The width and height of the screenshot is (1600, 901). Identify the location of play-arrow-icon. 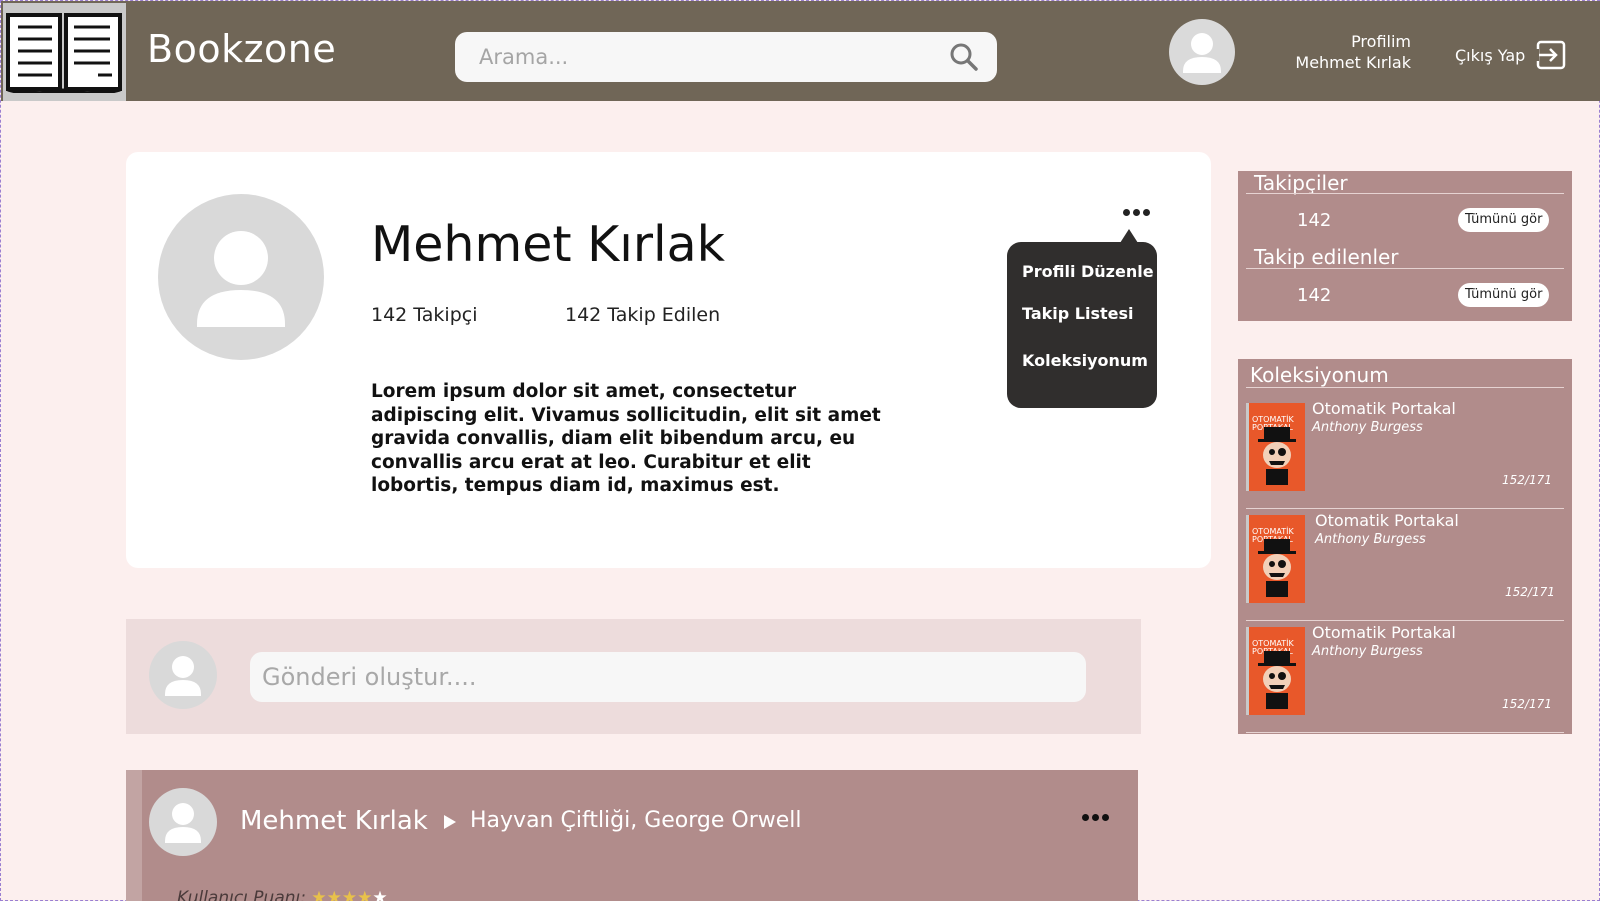
(450, 822).